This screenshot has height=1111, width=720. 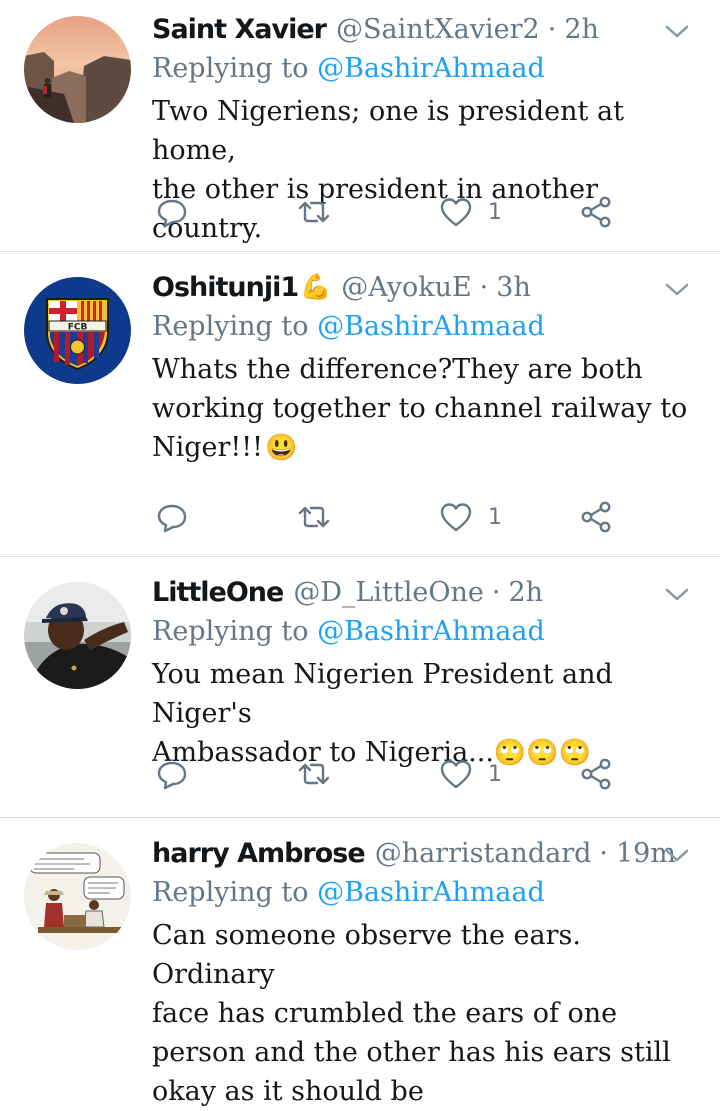 I want to click on display-name: Oshitunji1, so click(x=225, y=287).